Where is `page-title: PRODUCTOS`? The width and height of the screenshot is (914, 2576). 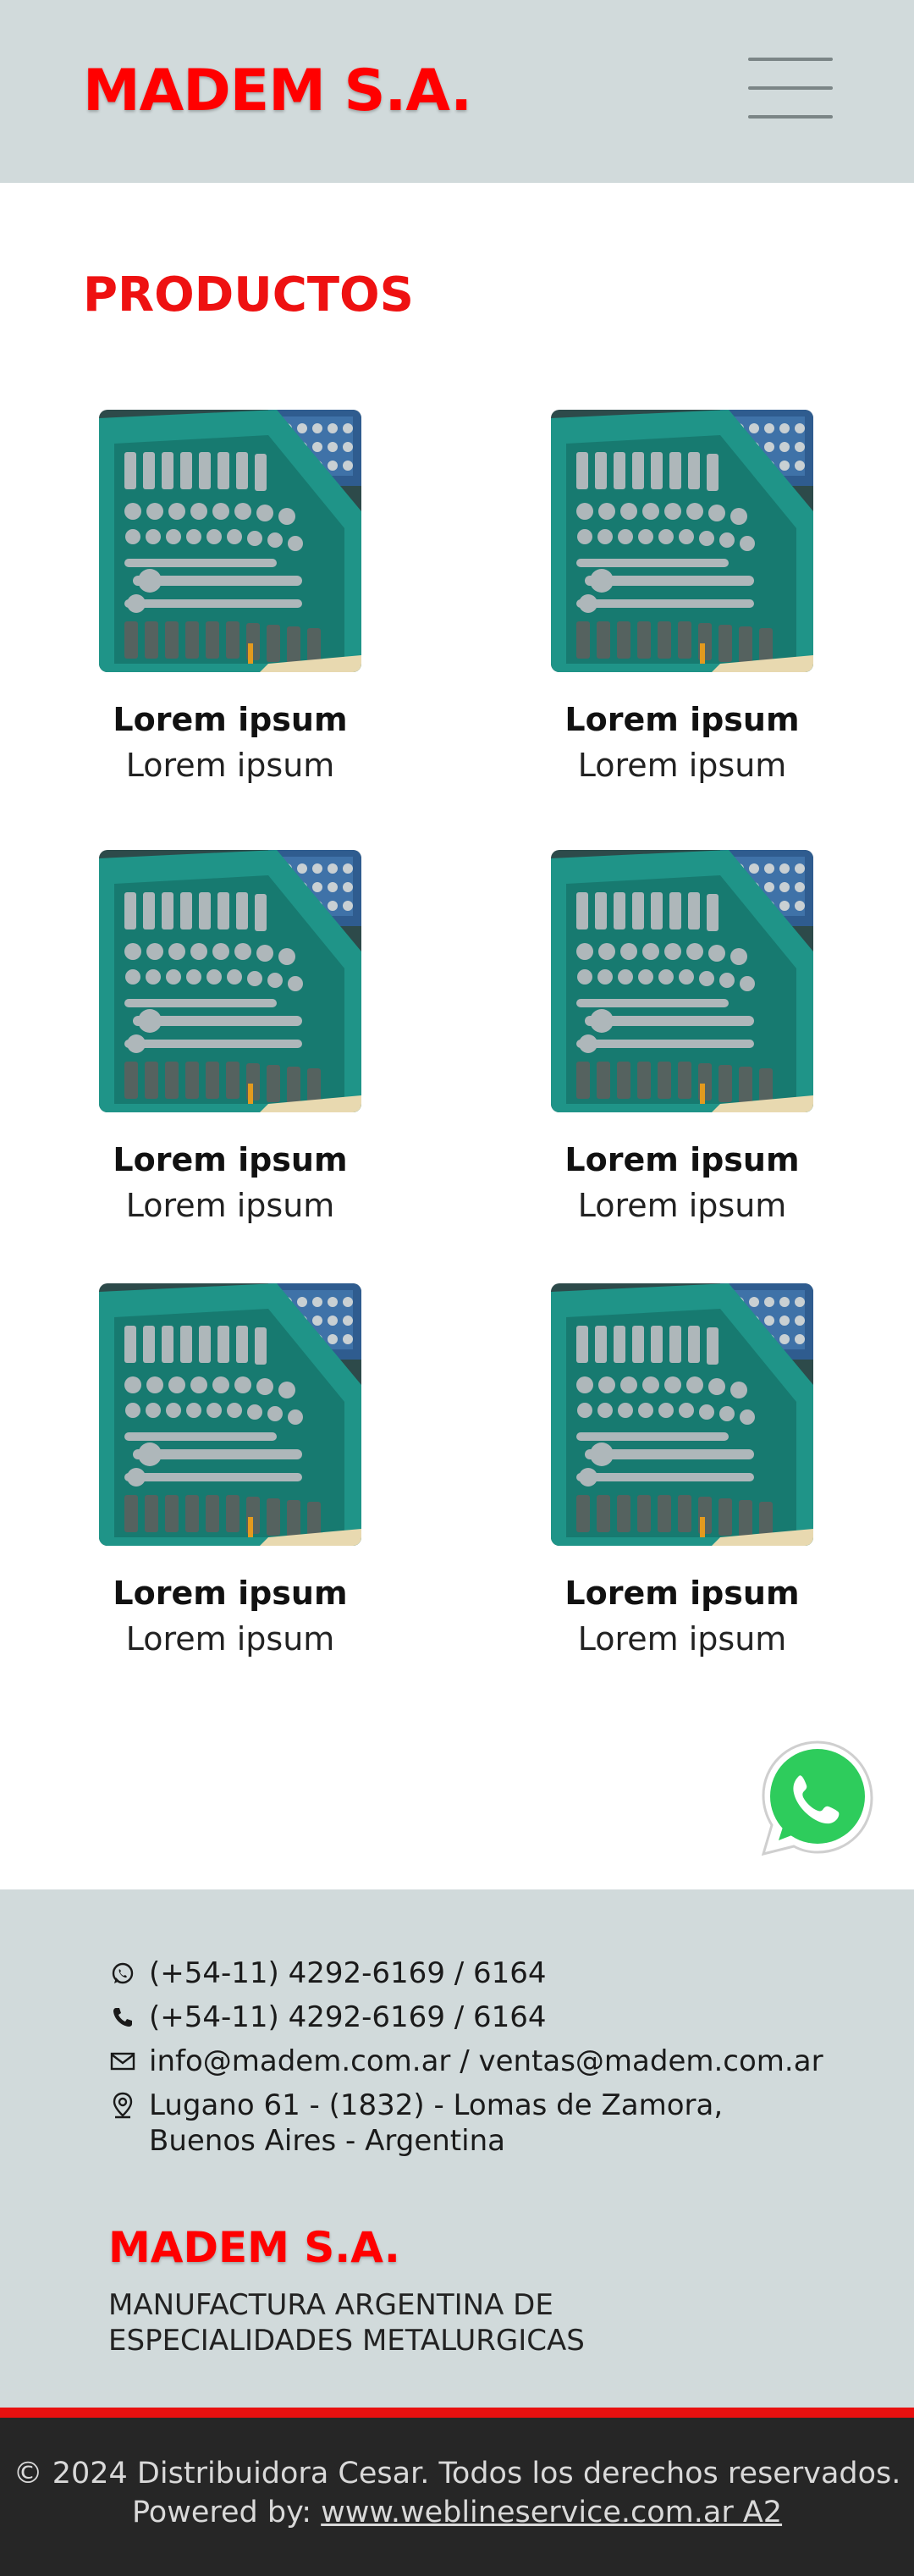 page-title: PRODUCTOS is located at coordinates (248, 296).